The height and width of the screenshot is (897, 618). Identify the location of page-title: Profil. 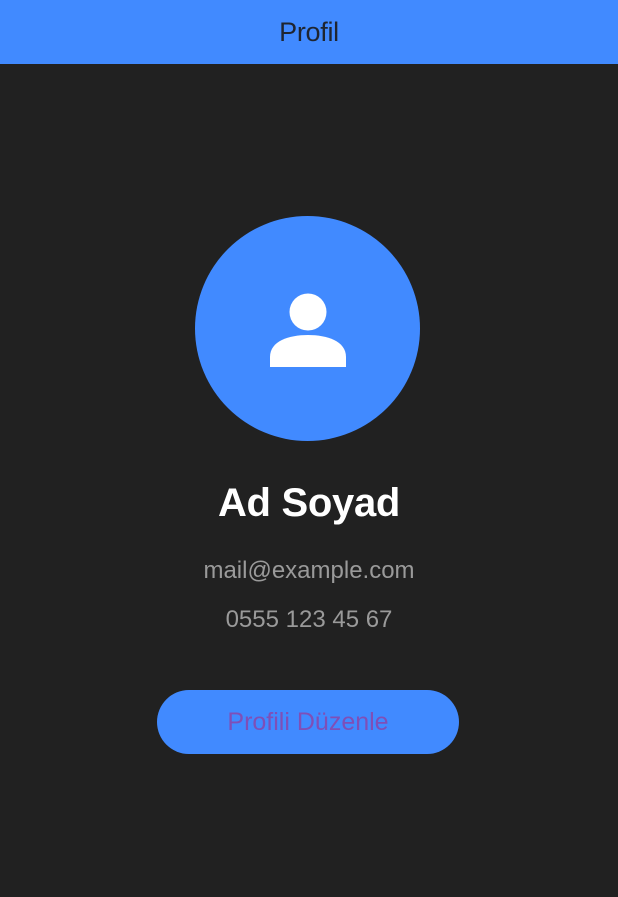
(309, 31).